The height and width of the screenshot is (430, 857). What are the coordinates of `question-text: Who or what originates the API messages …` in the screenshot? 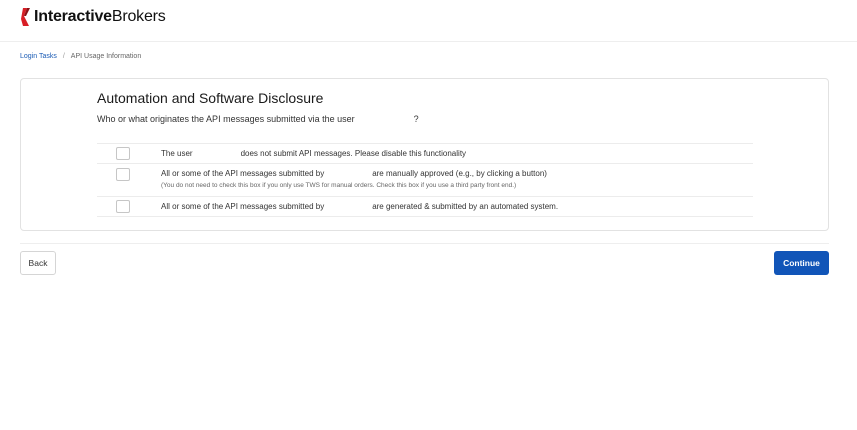 It's located at (226, 119).